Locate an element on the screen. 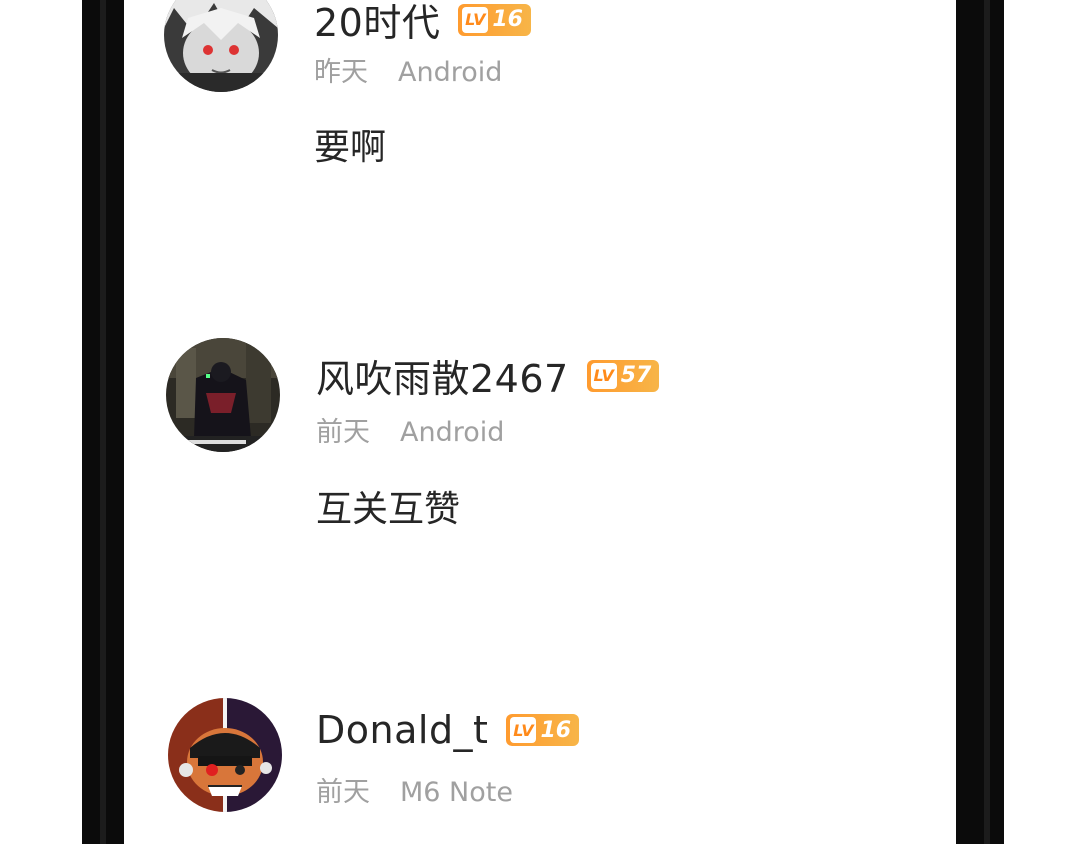  username: Donald_t is located at coordinates (402, 730).